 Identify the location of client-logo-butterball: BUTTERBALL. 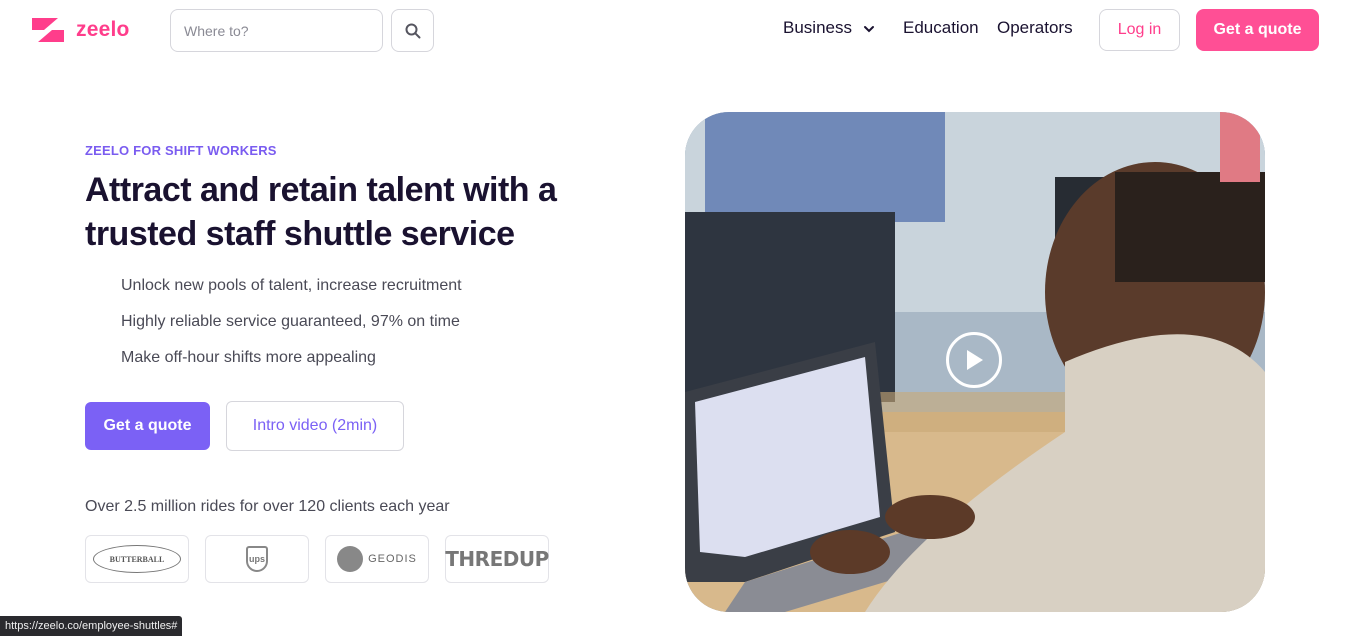
(137, 559).